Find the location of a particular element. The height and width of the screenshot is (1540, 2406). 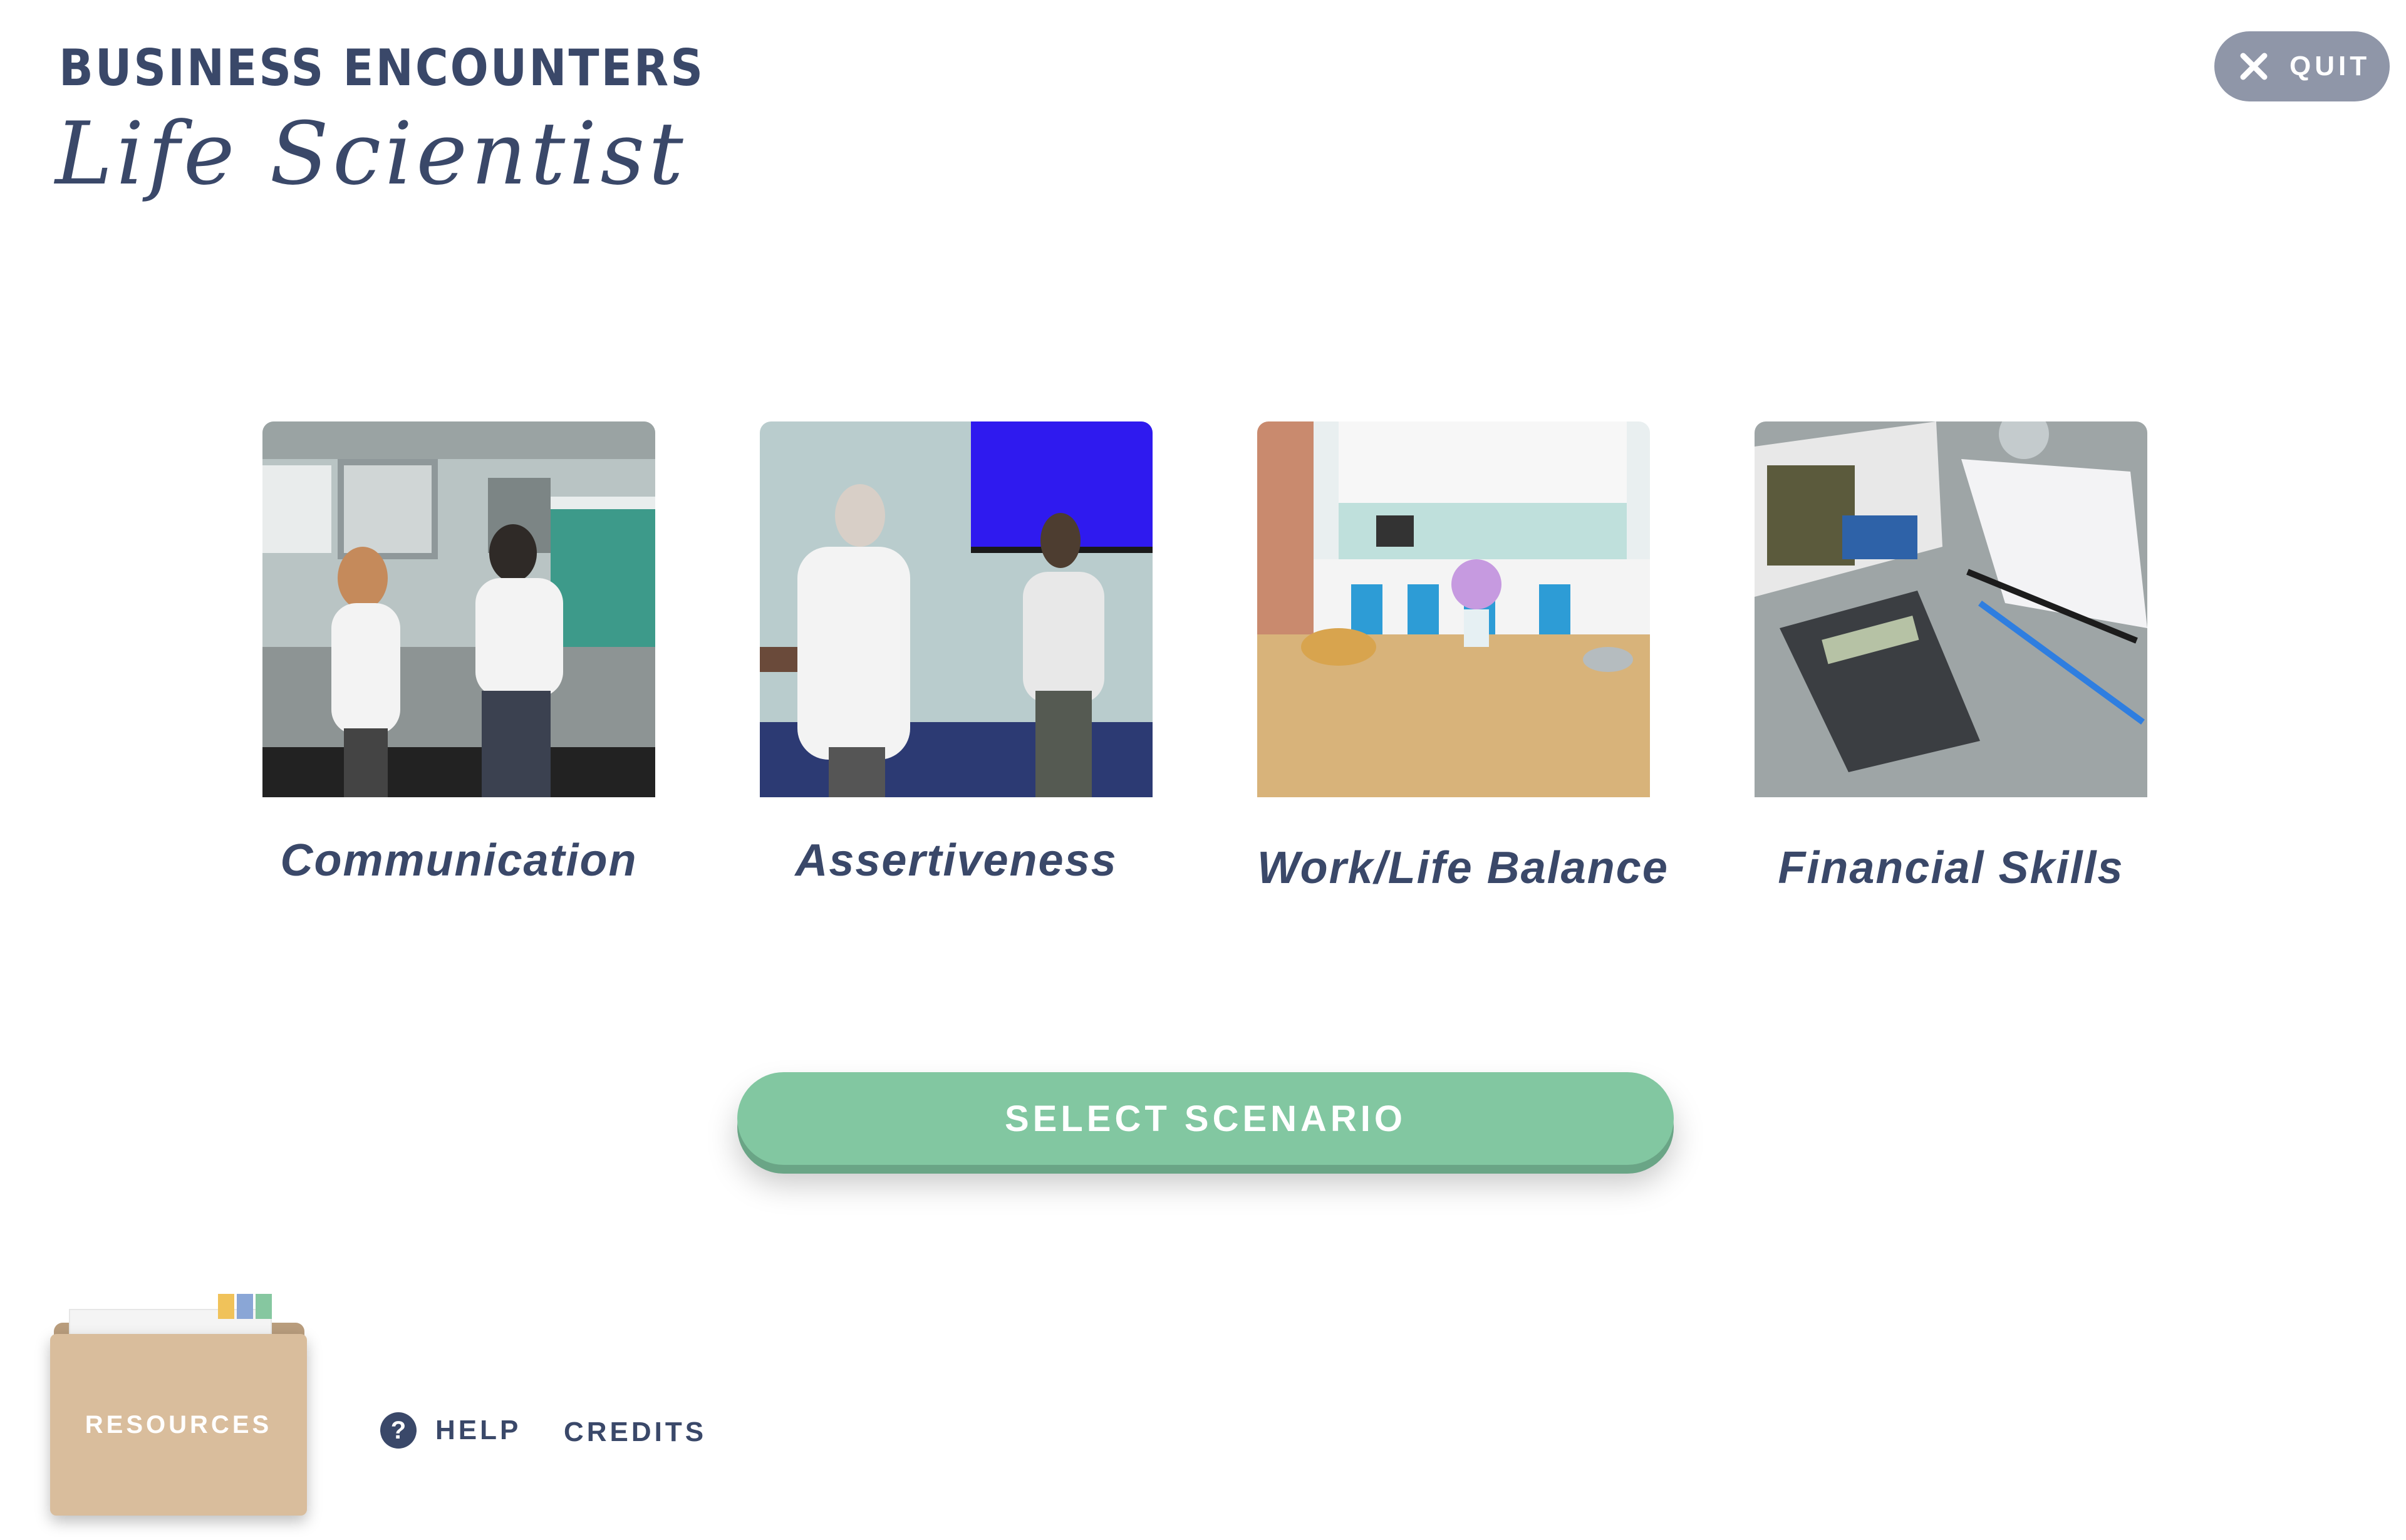

calculator-desk-thumbnail is located at coordinates (1951, 609).